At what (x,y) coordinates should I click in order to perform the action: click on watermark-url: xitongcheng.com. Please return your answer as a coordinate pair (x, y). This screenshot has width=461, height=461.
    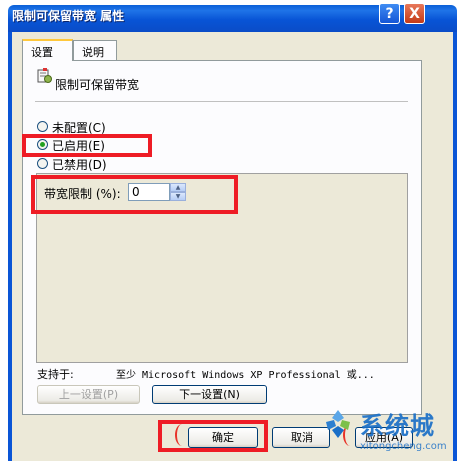
    Looking at the image, I should click on (403, 446).